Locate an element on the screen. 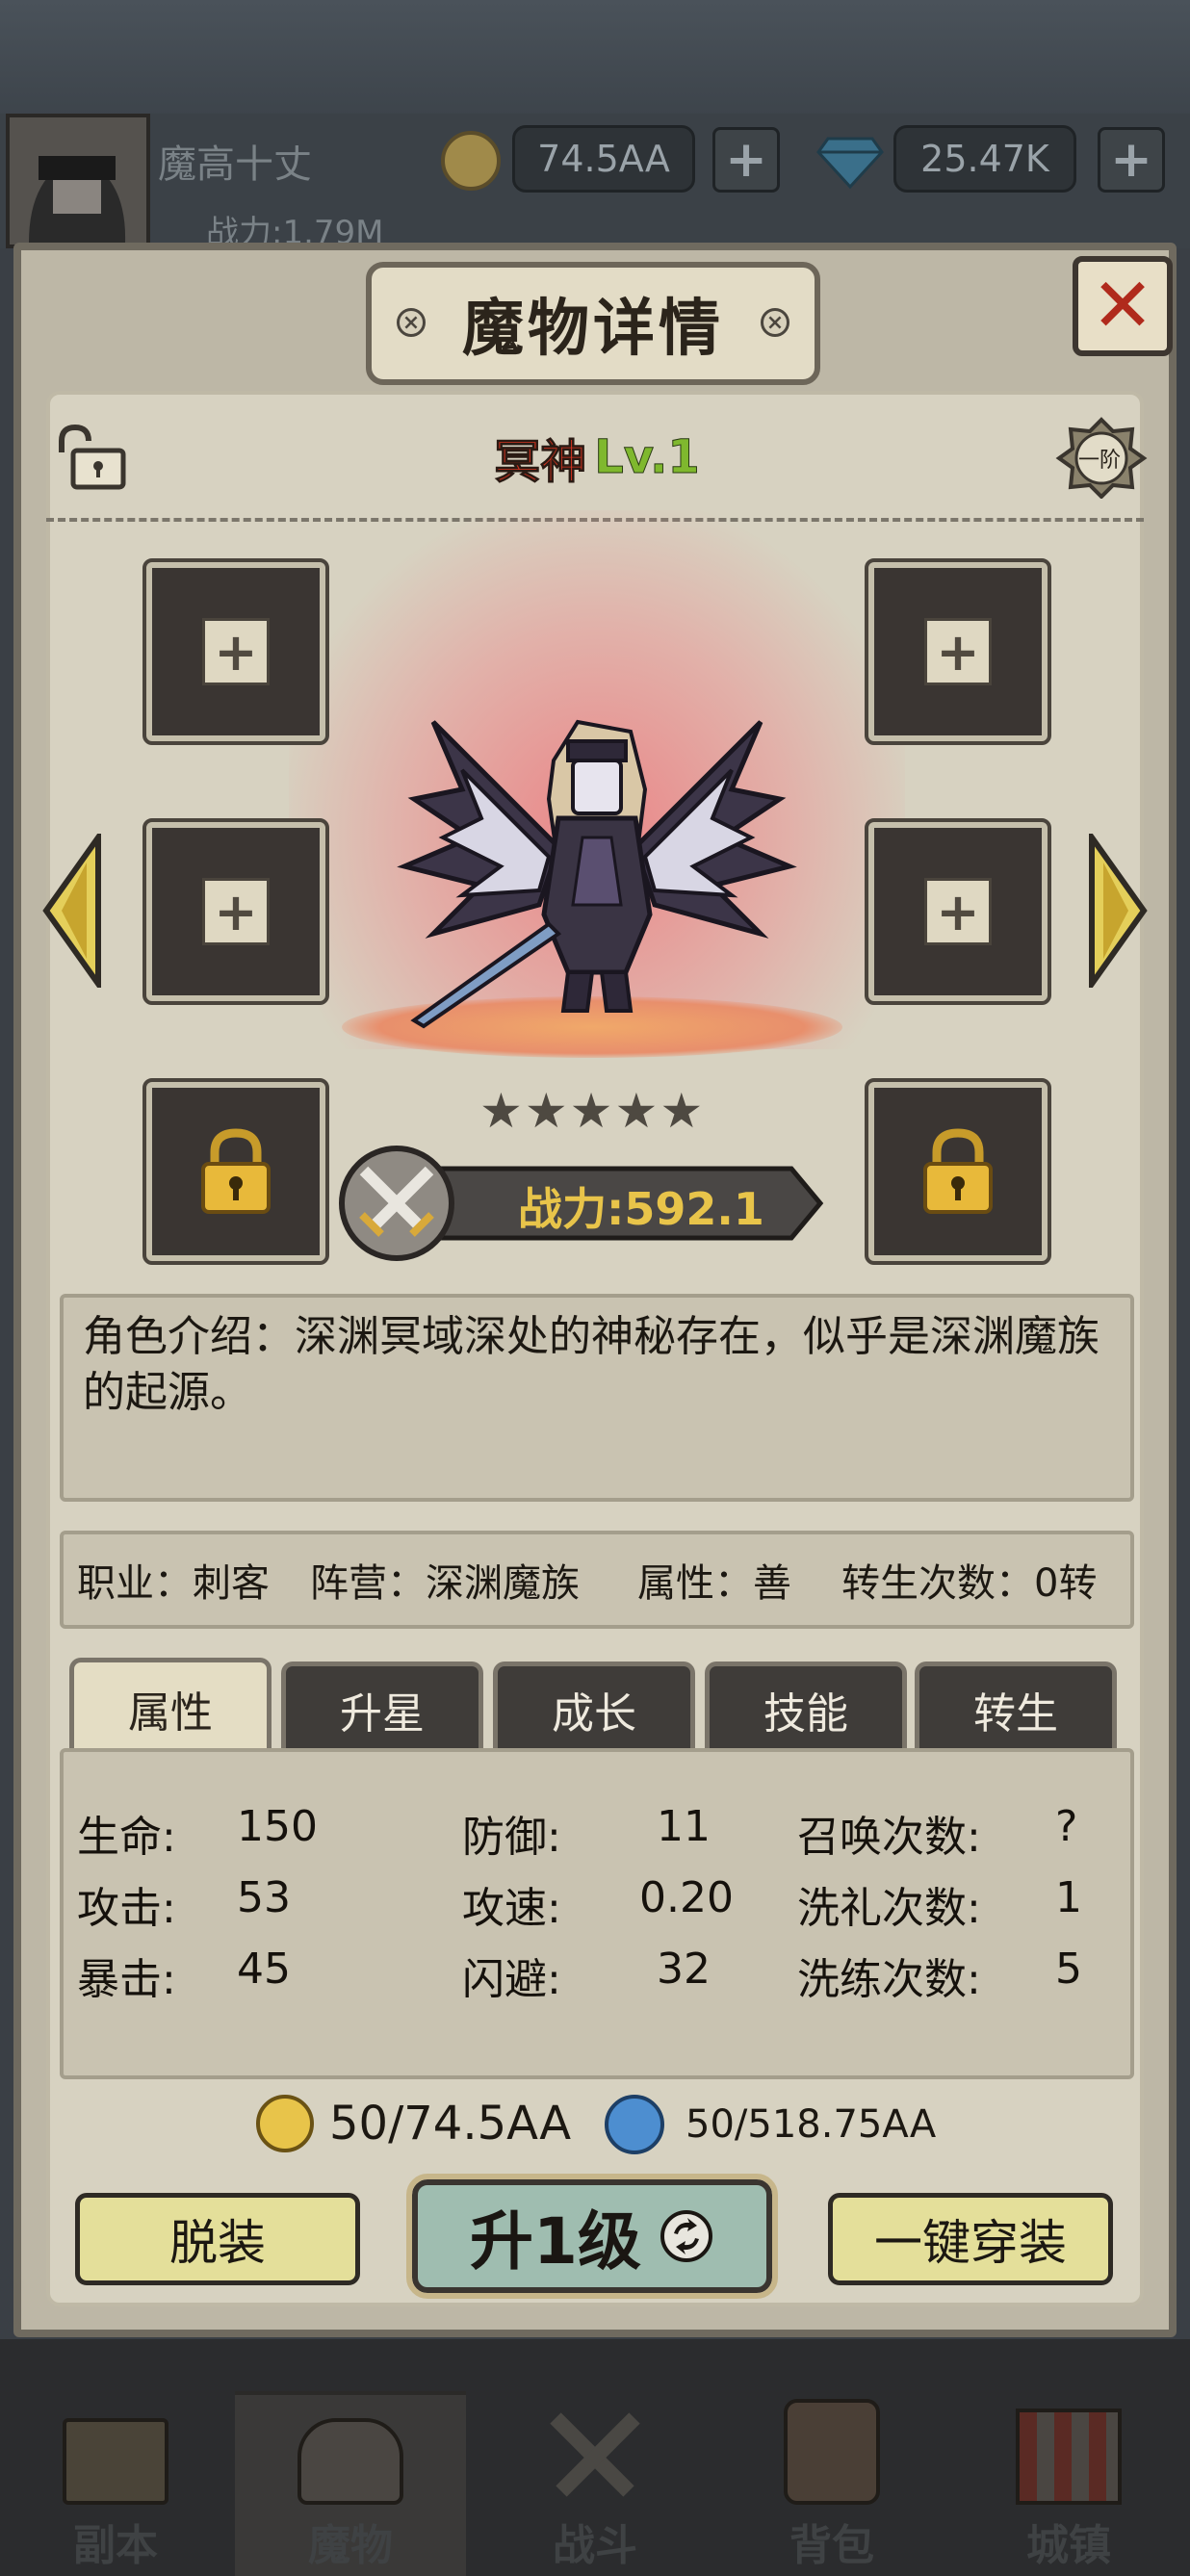  level-up-label: 升1级 is located at coordinates (556, 2241).